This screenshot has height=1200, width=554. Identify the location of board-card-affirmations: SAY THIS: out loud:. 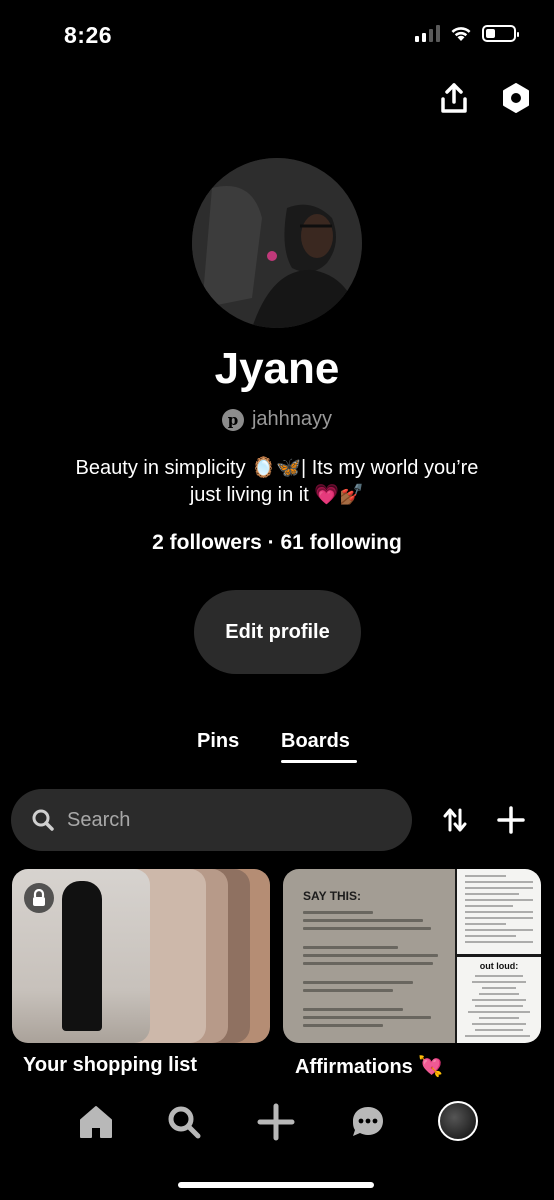
(412, 956).